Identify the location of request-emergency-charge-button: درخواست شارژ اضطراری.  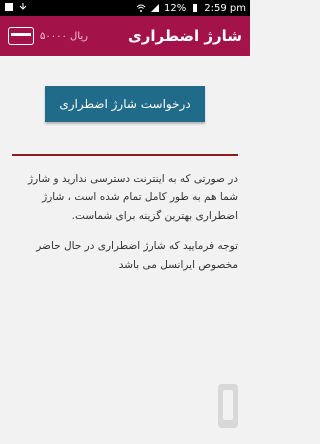
(125, 104).